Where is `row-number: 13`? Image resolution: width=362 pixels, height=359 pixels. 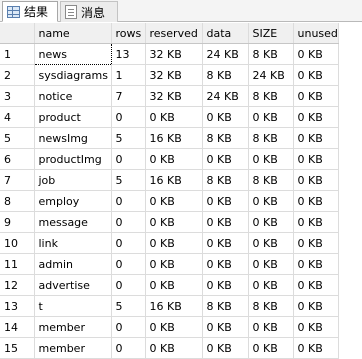
row-number: 13 is located at coordinates (17, 306).